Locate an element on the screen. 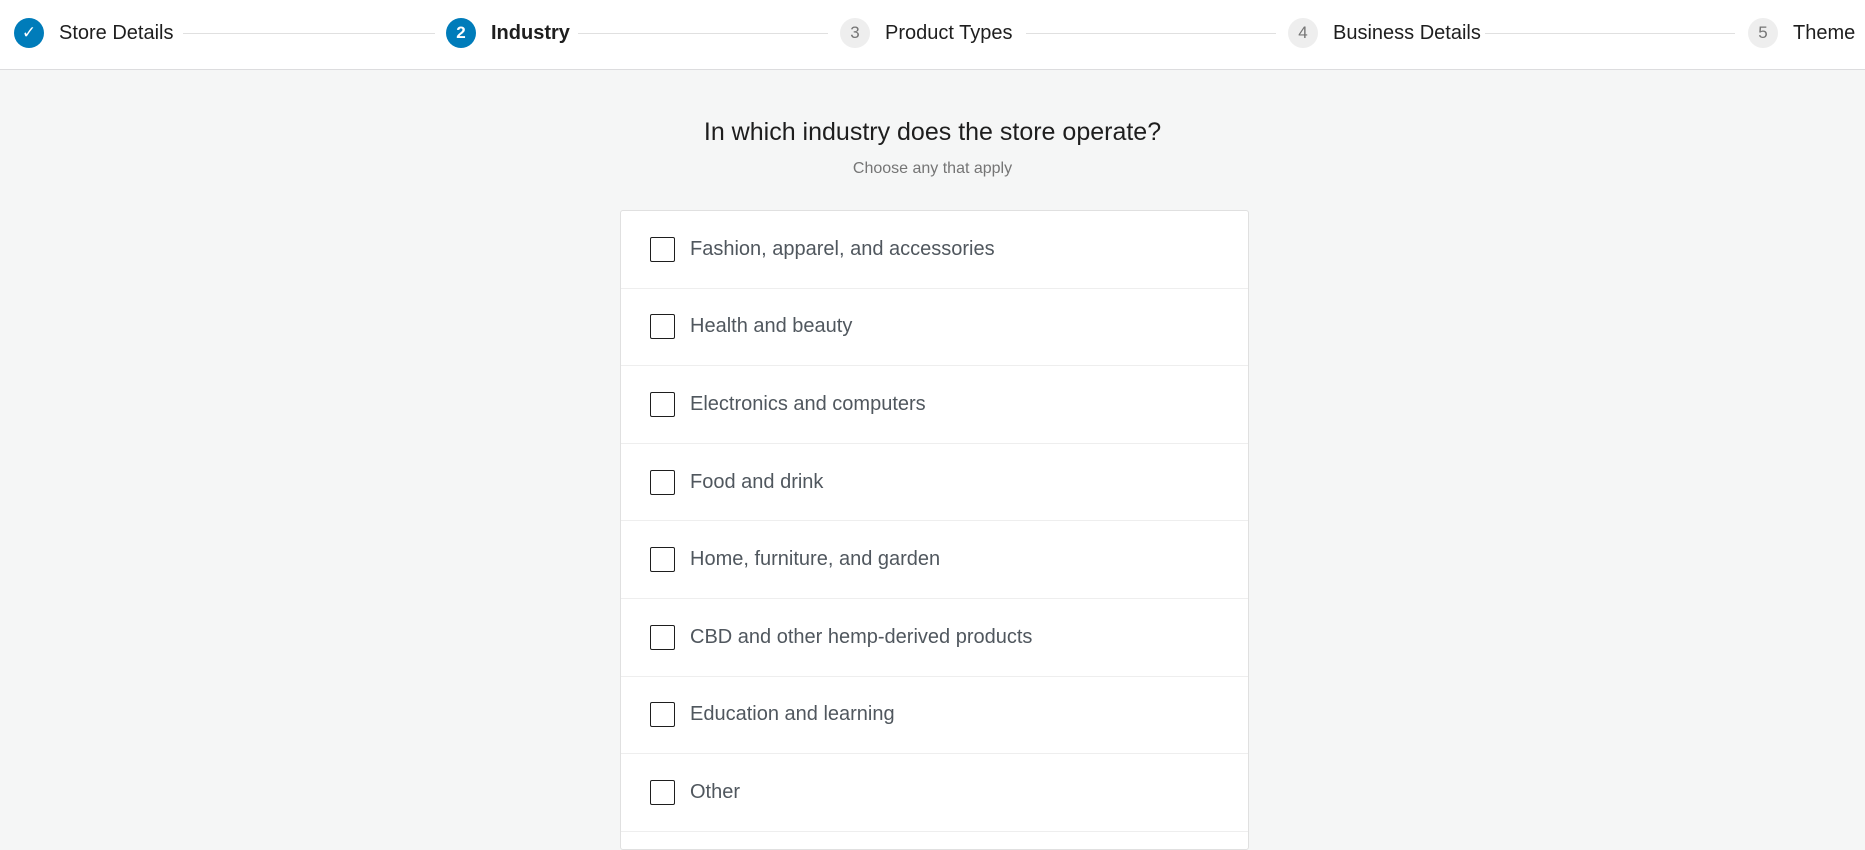  option-label: Health and beauty is located at coordinates (771, 326).